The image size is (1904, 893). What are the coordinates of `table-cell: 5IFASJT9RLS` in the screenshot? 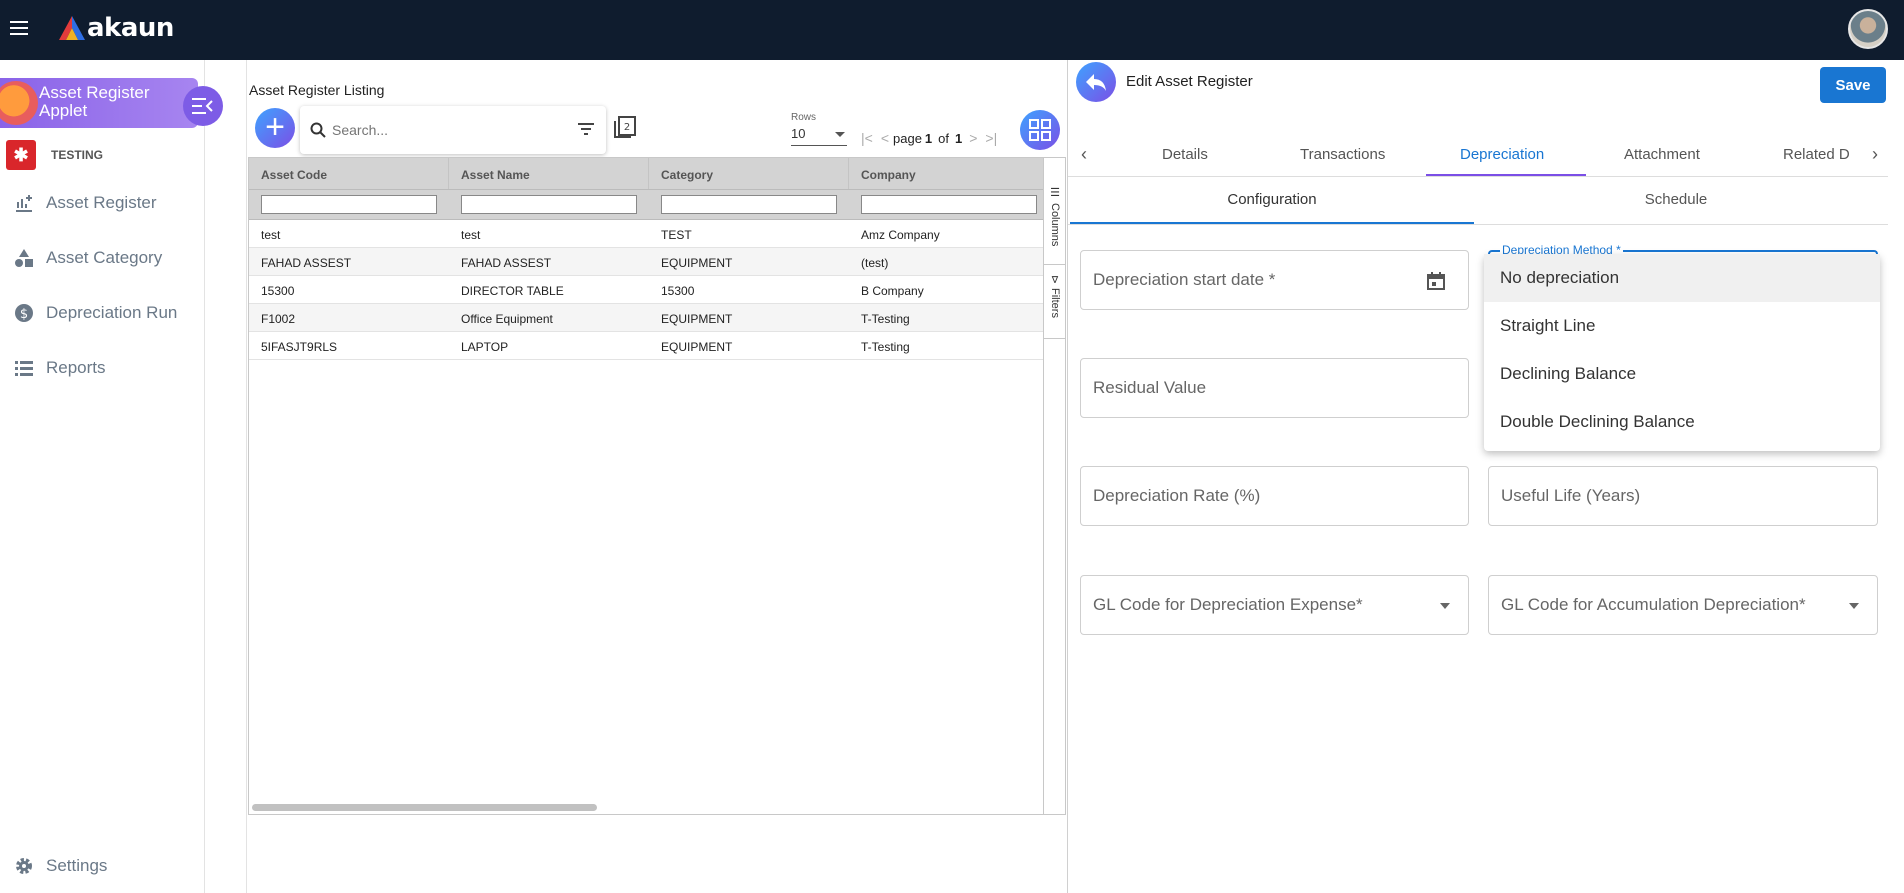 It's located at (299, 347).